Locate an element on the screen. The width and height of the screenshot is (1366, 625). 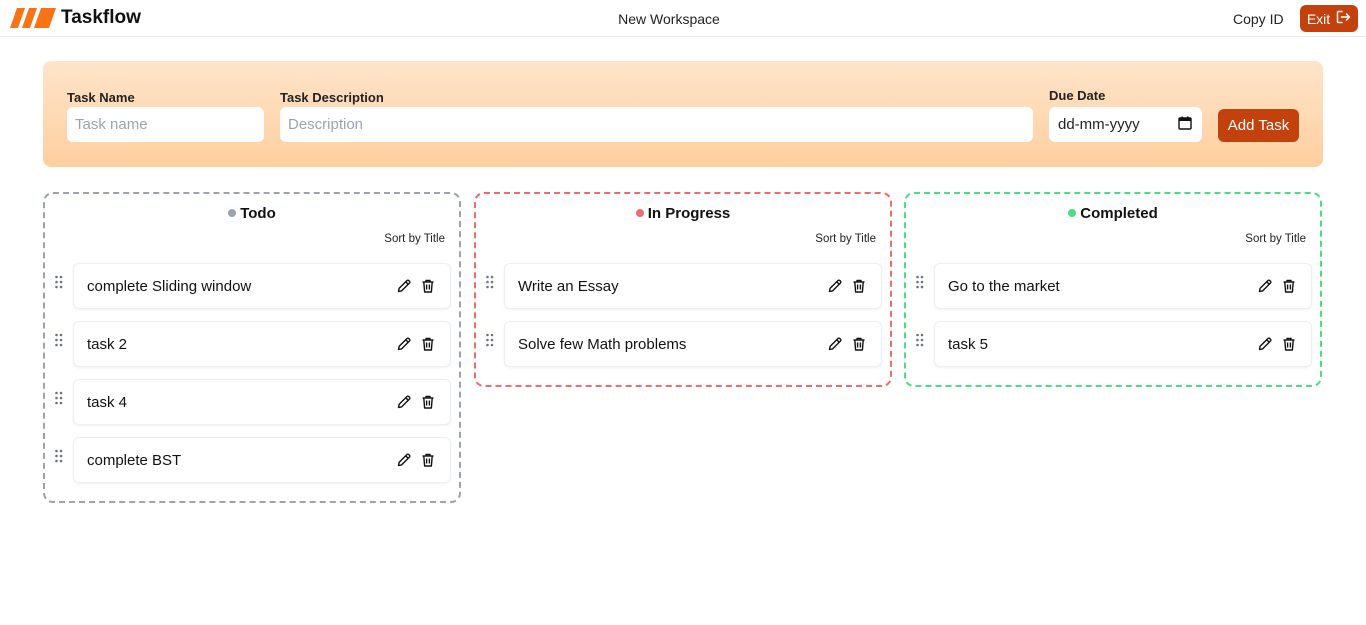
top-bar: Taskflow New Workspace Copy ID Exit is located at coordinates (683, 18).